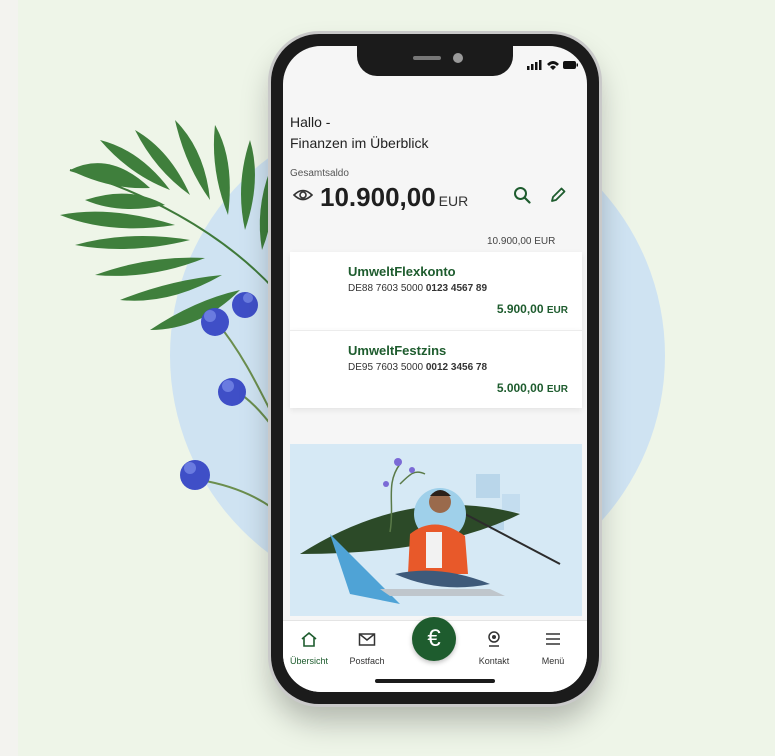 The width and height of the screenshot is (775, 756). Describe the element at coordinates (456, 367) in the screenshot. I see `account-iban-suffix: 0012 3456 78` at that location.